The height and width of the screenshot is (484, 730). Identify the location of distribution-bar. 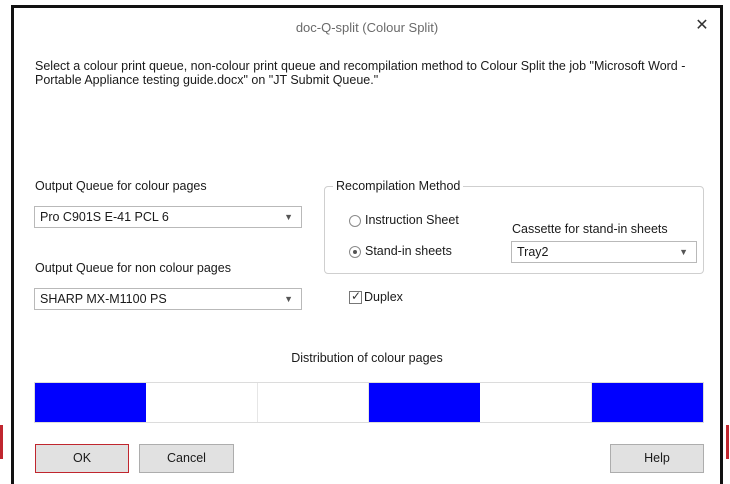
(369, 402).